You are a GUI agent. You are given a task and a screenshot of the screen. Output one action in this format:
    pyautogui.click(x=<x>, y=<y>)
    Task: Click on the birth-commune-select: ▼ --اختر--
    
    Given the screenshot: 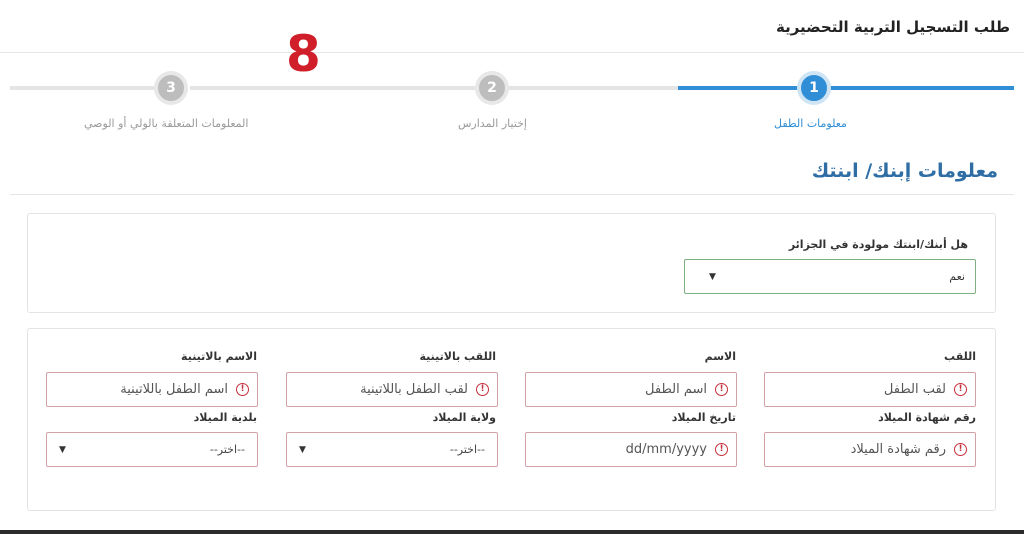 What is the action you would take?
    pyautogui.click(x=152, y=449)
    